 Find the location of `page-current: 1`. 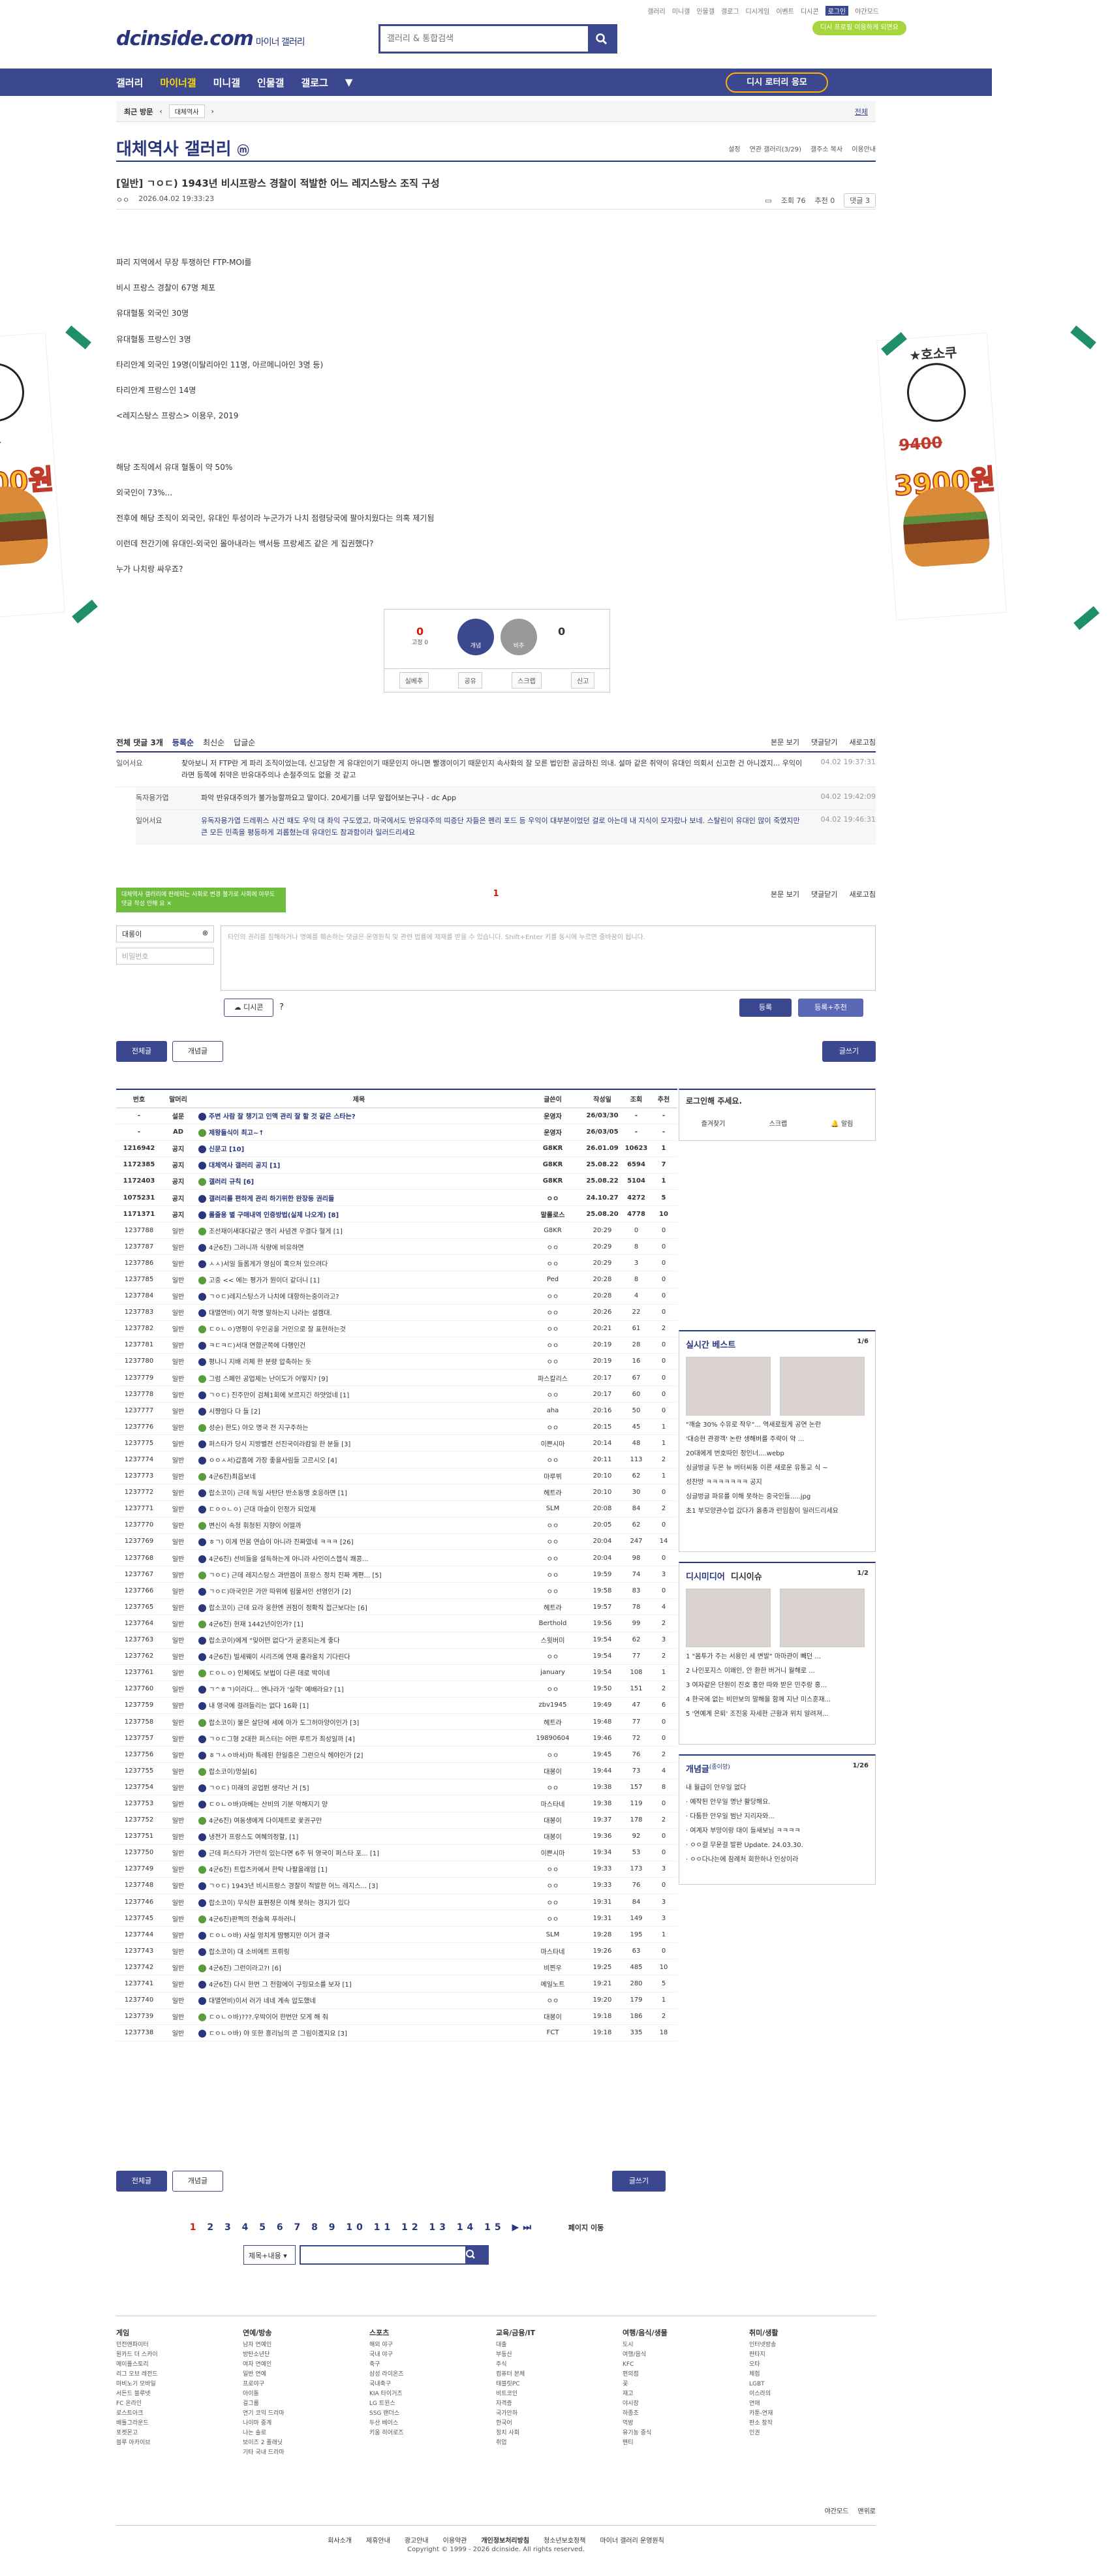

page-current: 1 is located at coordinates (195, 2227).